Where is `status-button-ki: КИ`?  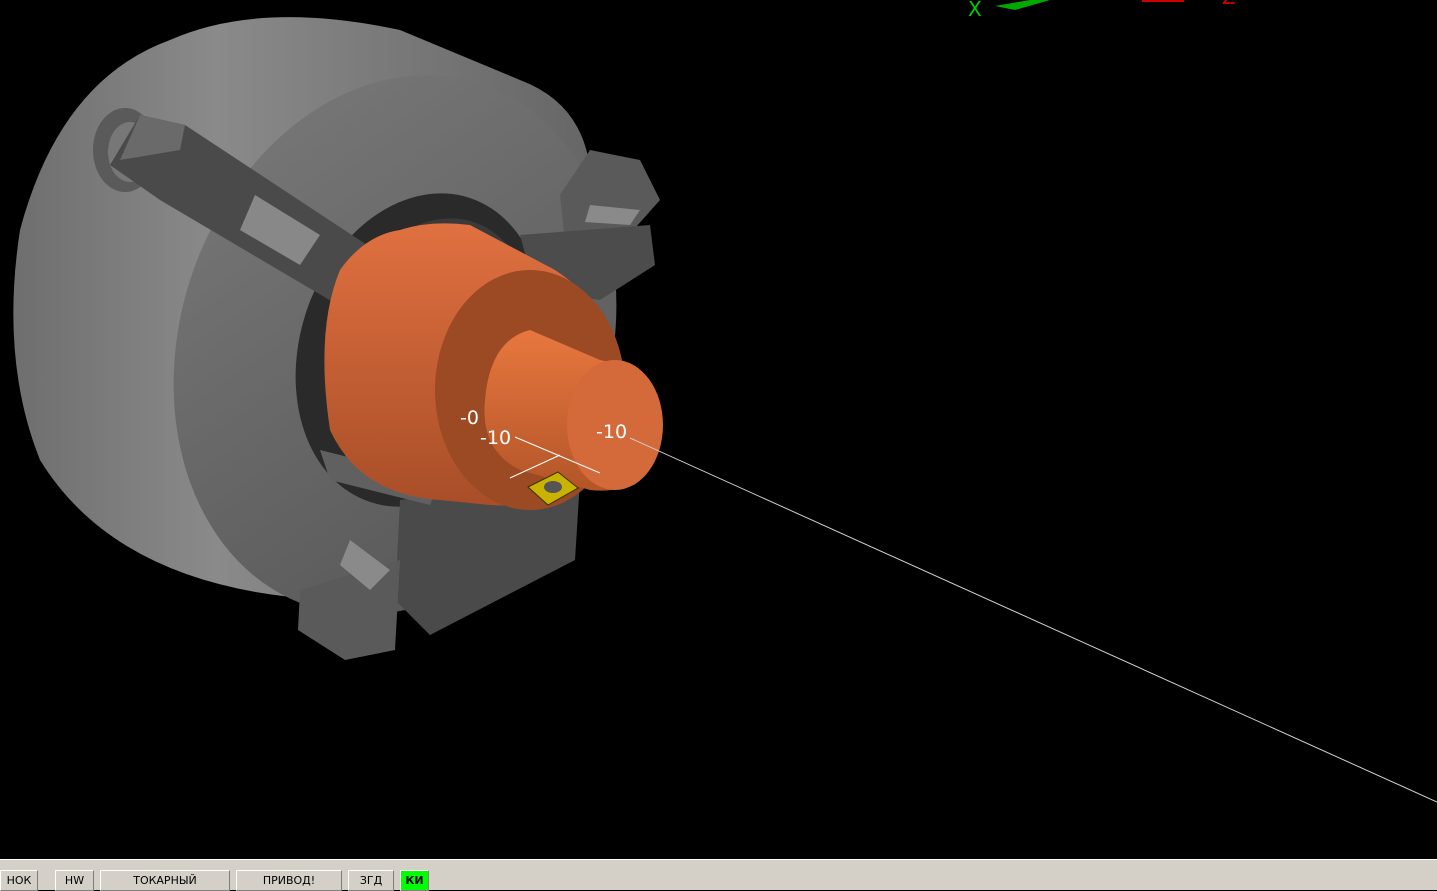
status-button-ki: КИ is located at coordinates (414, 880).